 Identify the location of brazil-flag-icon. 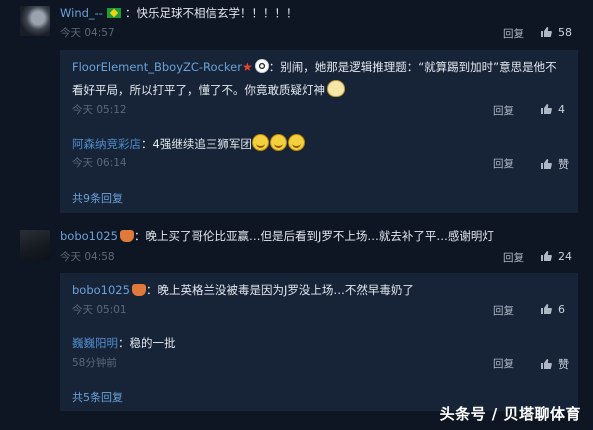
(113, 13).